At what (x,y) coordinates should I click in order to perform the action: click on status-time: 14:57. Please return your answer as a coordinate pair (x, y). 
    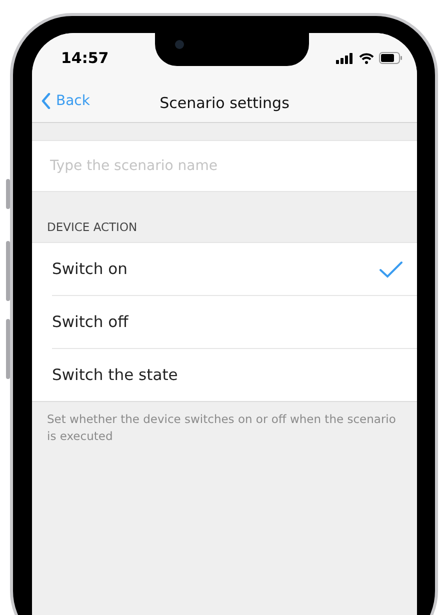
    Looking at the image, I should click on (85, 58).